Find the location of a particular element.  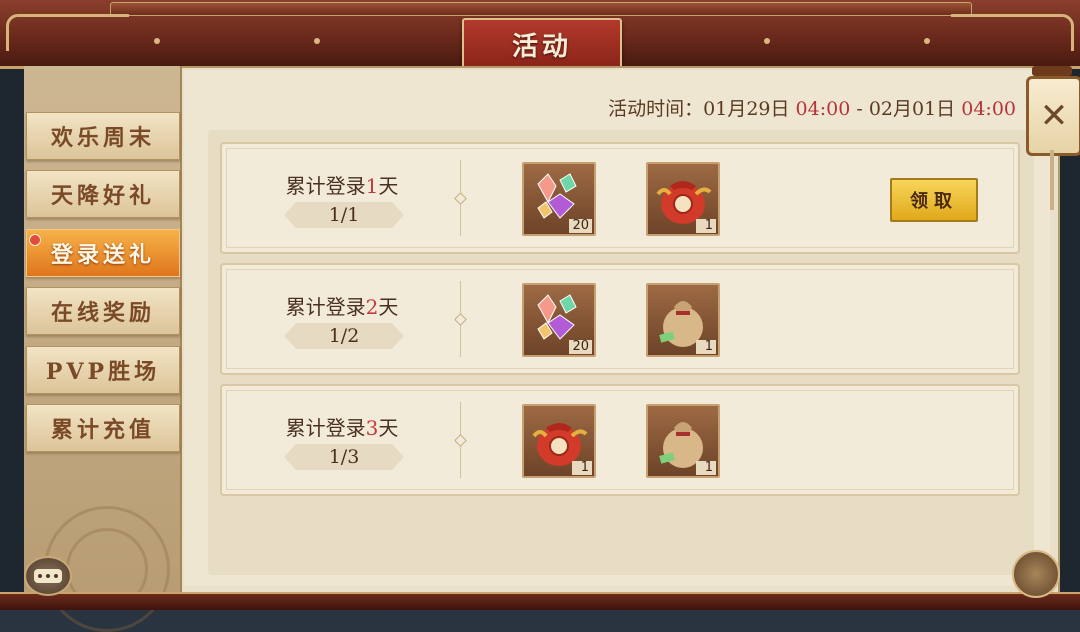

reward-row: 累计登录2天 1/2 20 1 is located at coordinates (620, 319).